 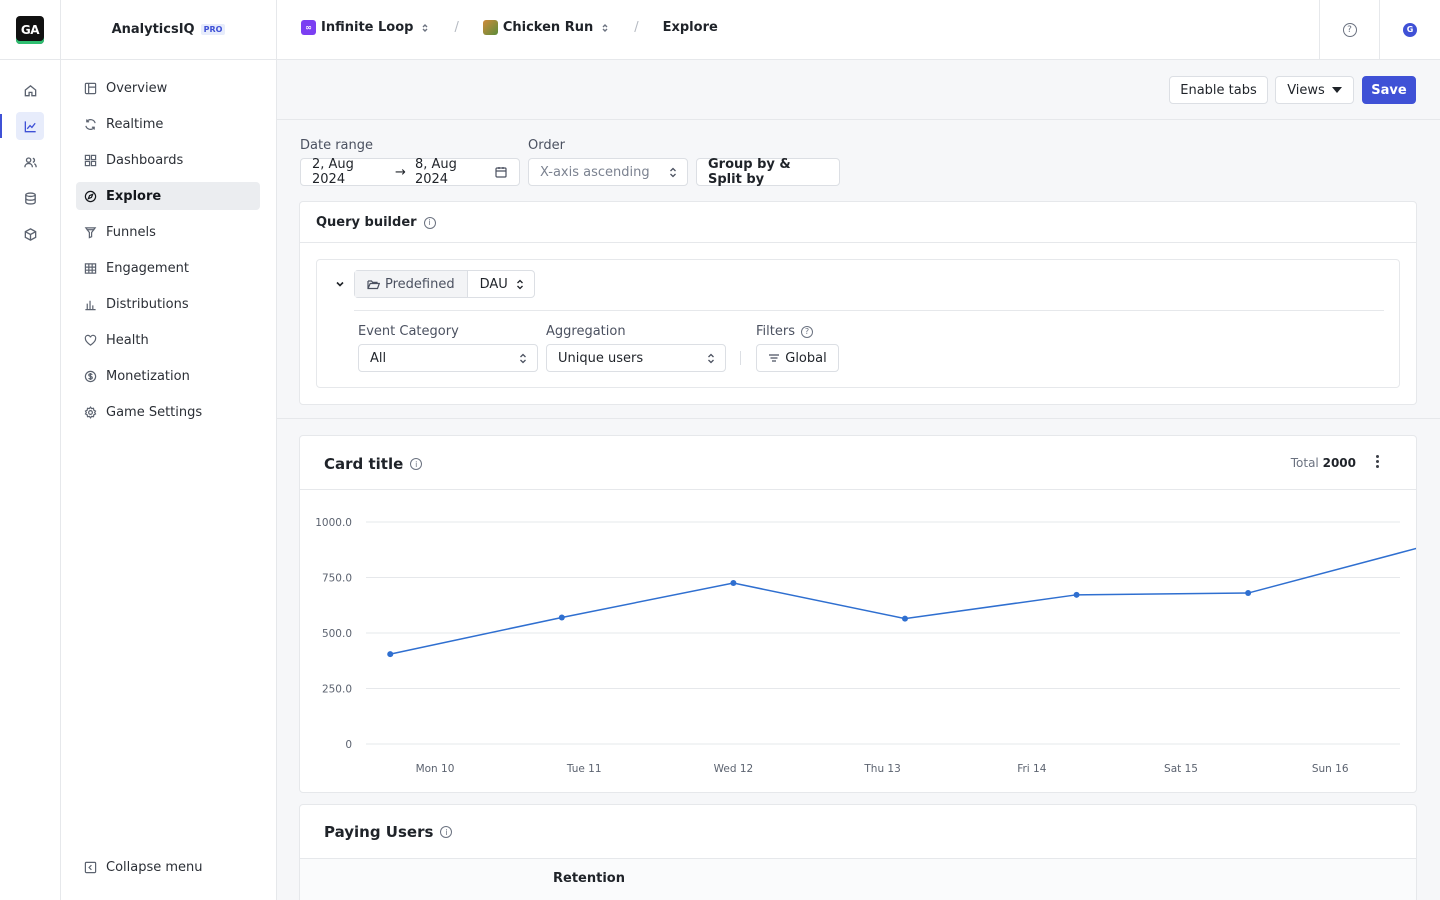 I want to click on metric-selector: Predefined DAU, so click(x=444, y=284).